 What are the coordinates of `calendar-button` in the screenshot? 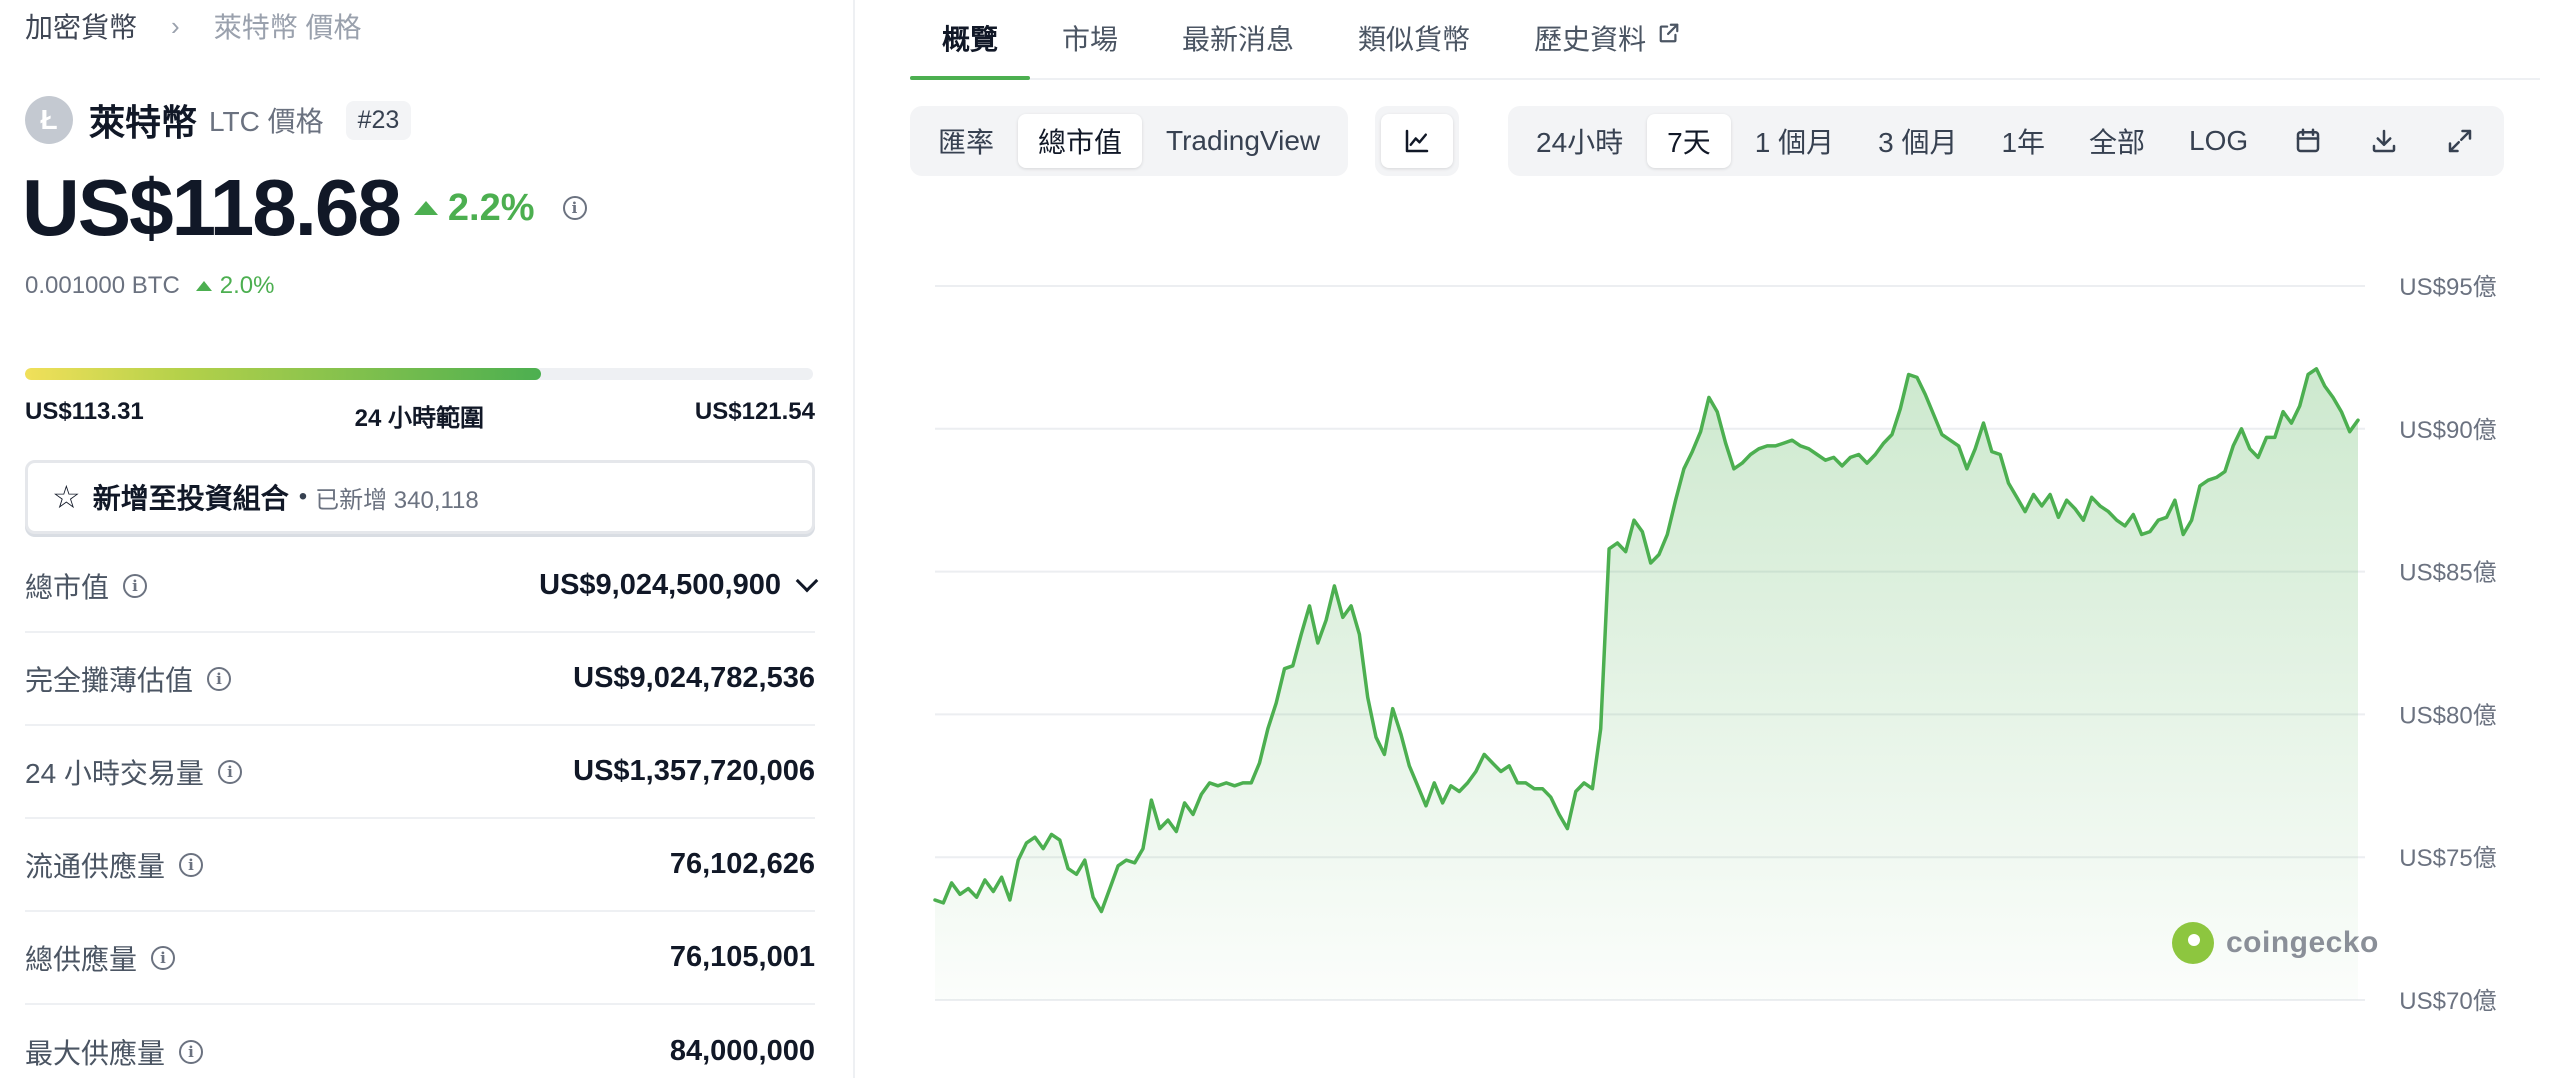 It's located at (2308, 141).